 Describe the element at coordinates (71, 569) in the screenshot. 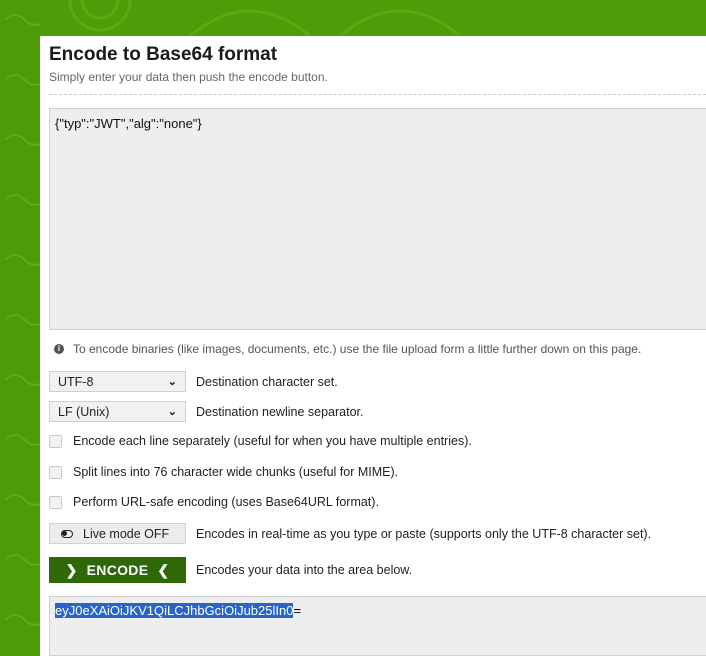

I see `chevron-right-icon: ❯` at that location.